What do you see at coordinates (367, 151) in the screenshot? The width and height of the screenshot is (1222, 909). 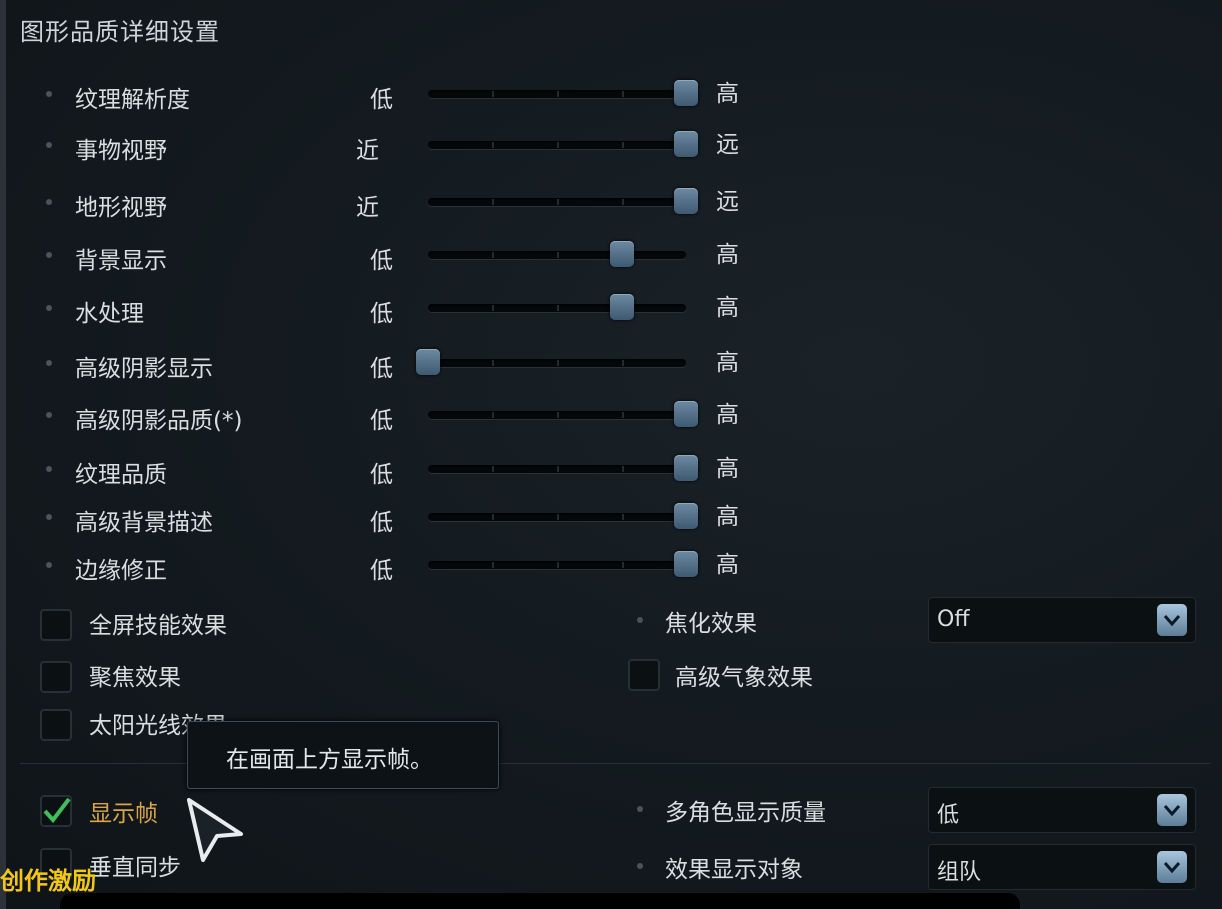 I see `slider-min-label: 近` at bounding box center [367, 151].